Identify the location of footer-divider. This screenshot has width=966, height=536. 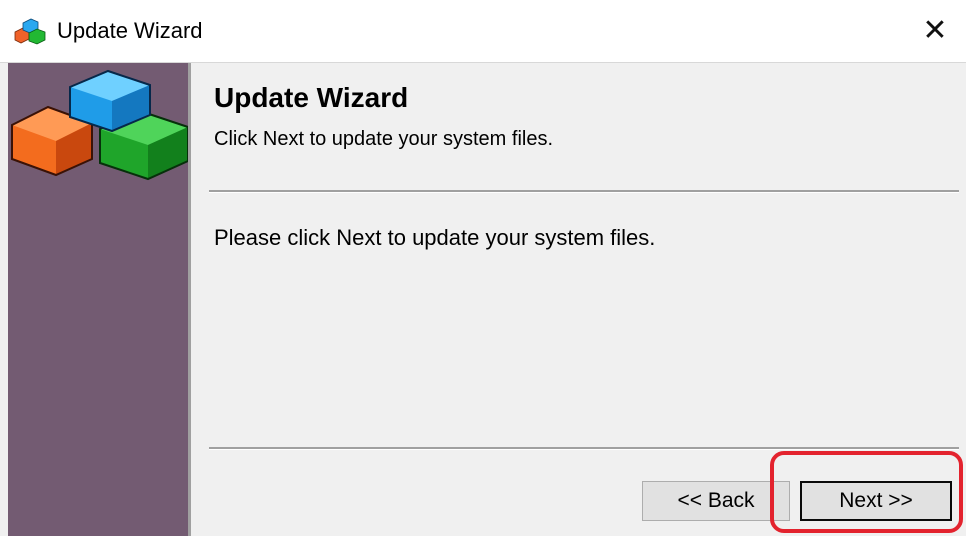
(584, 448).